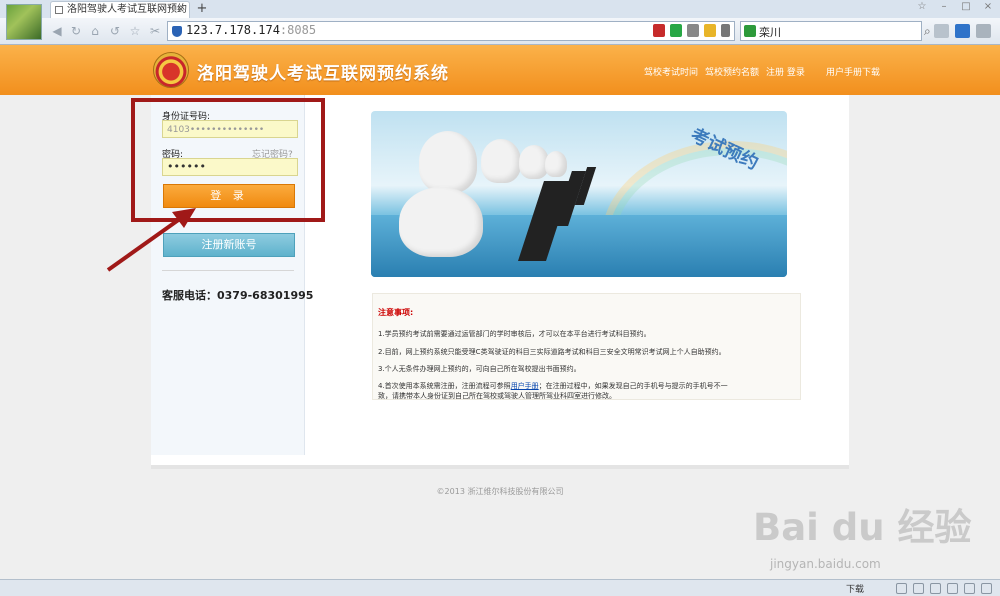  I want to click on baidu-watermark-url: jingyan.baidu.com, so click(825, 564).